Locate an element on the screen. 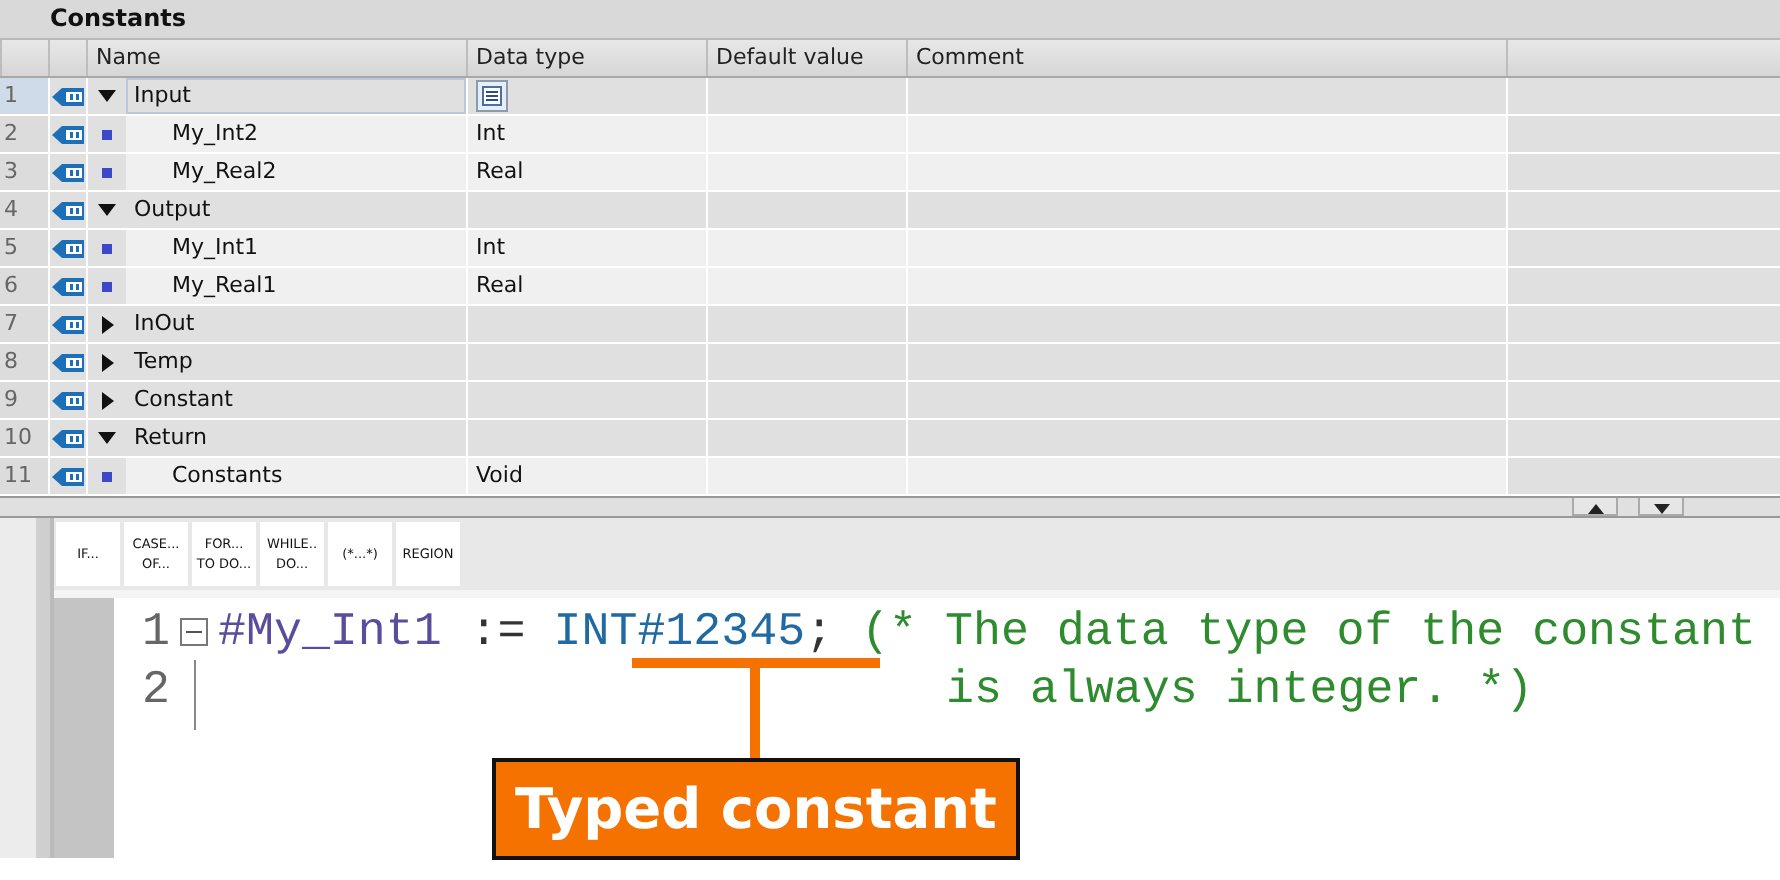 This screenshot has height=880, width=1780. list-button is located at coordinates (492, 96).